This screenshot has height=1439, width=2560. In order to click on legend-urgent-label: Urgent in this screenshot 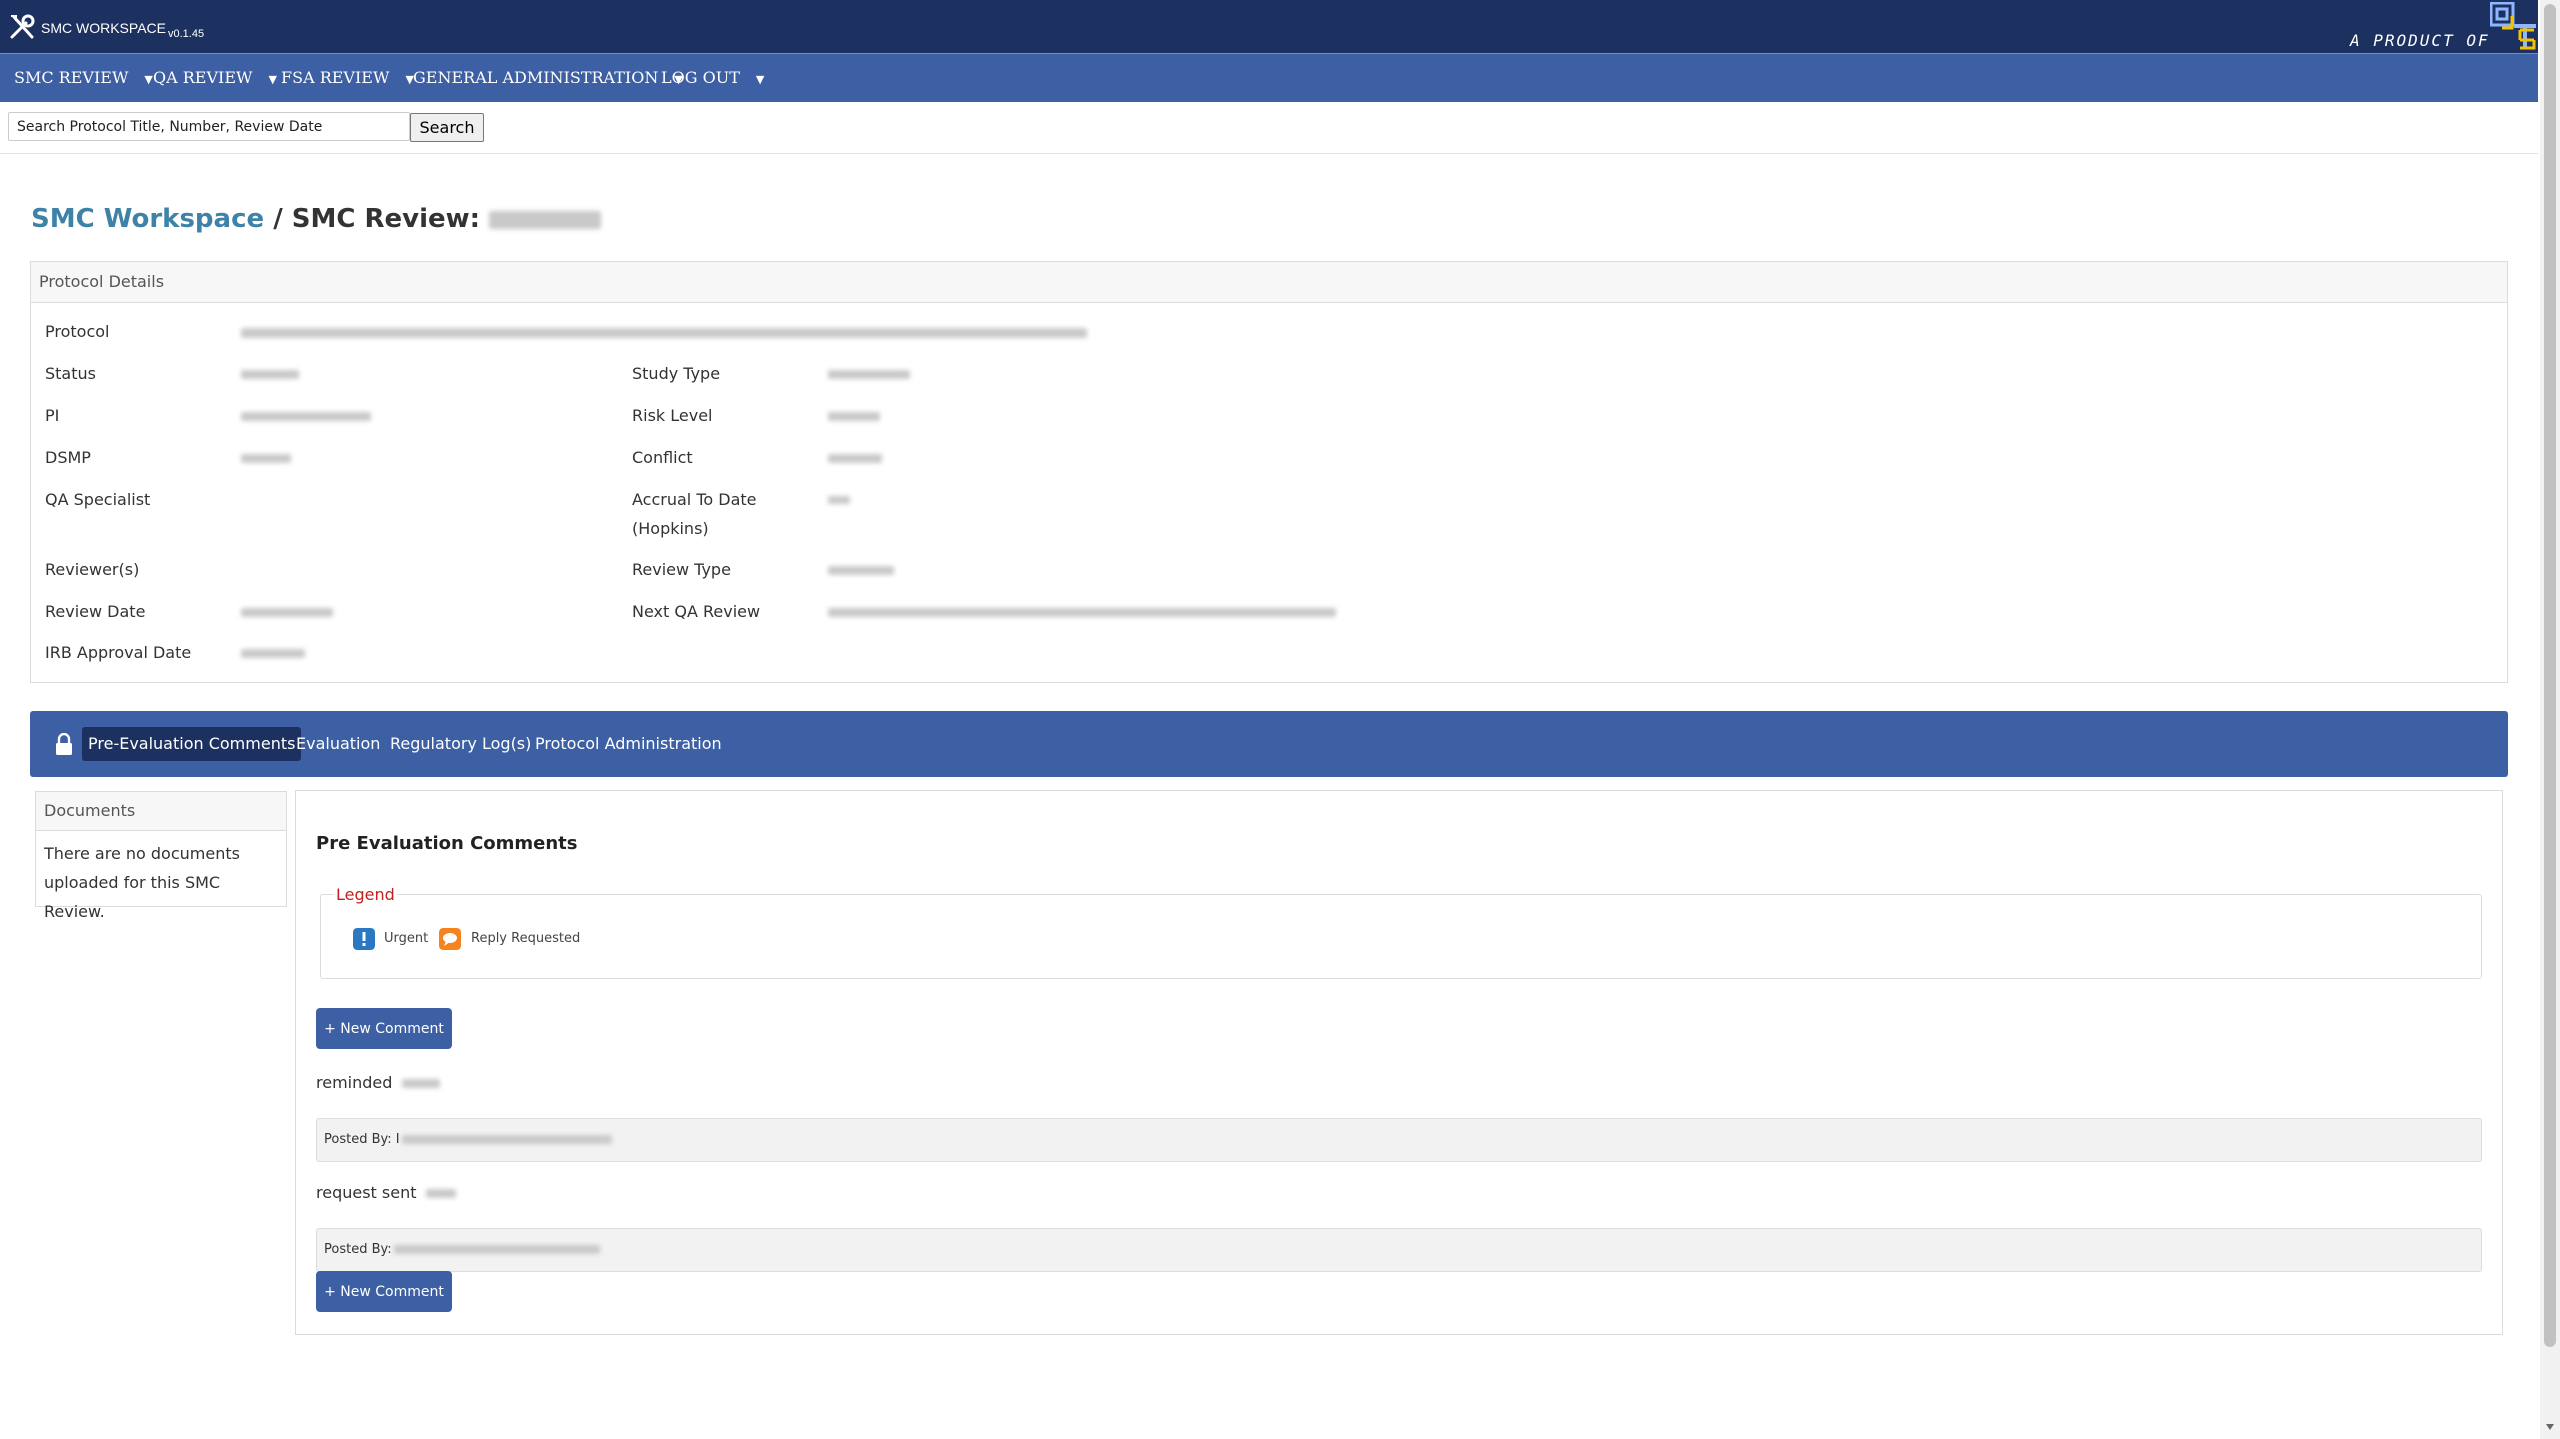, I will do `click(406, 938)`.